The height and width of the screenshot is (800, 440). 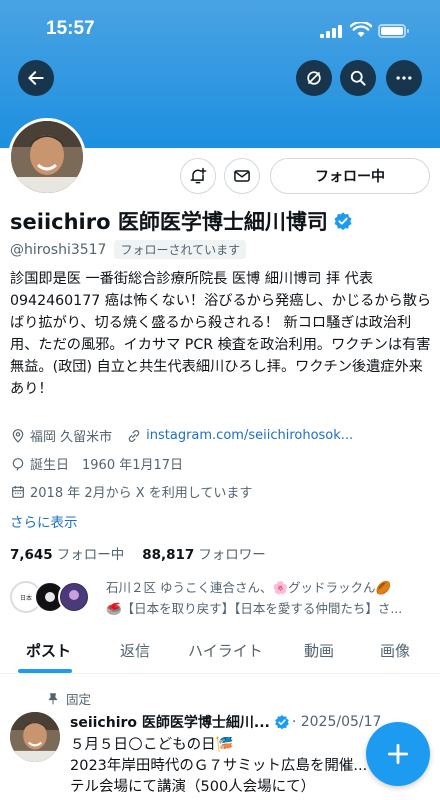 What do you see at coordinates (193, 787) in the screenshot?
I see `post-line: テル会場にて講演（500人会場にて）` at bounding box center [193, 787].